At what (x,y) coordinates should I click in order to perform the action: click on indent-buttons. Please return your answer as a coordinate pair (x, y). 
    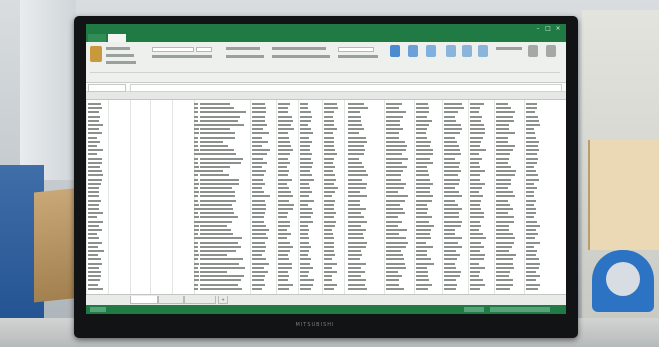
    Looking at the image, I should click on (245, 56).